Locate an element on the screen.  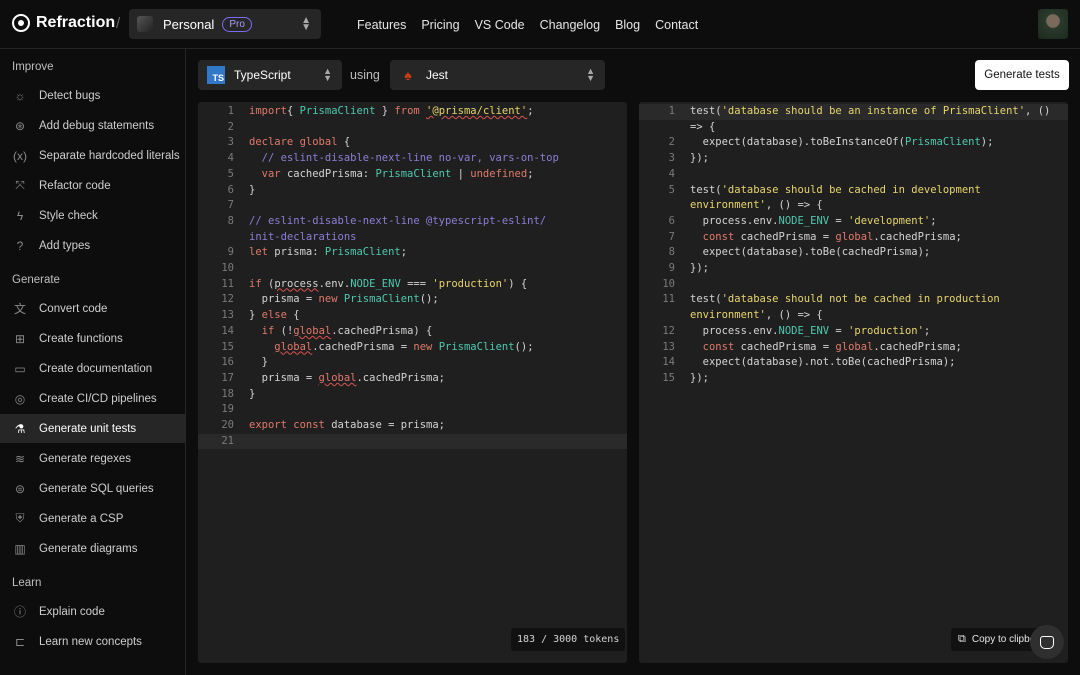
book-icon: ▭ is located at coordinates (20, 368).